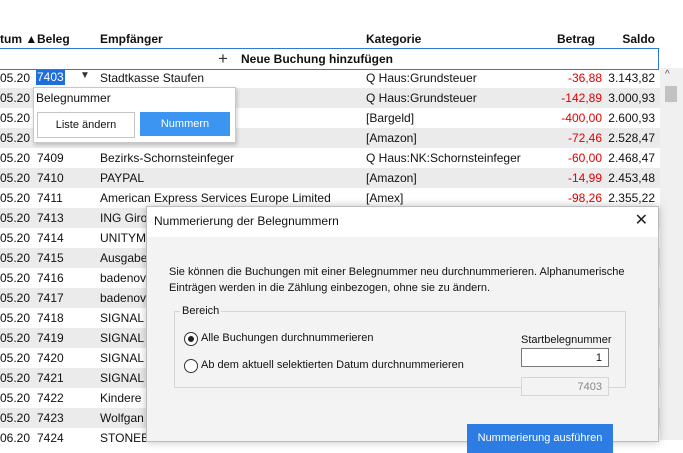 The image size is (683, 453). What do you see at coordinates (85, 75) in the screenshot?
I see `chevron-down-icon: ▼` at bounding box center [85, 75].